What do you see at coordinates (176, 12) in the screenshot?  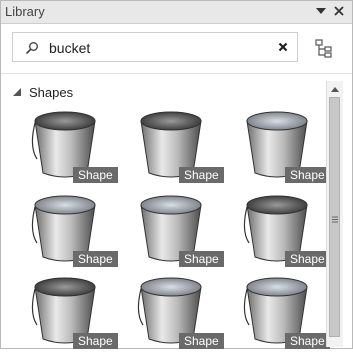 I see `panel-titlebar: Library` at bounding box center [176, 12].